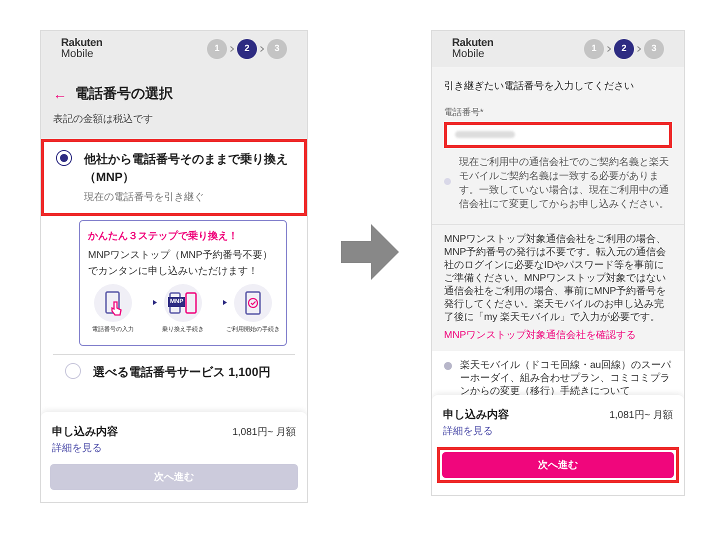  Describe the element at coordinates (60, 93) in the screenshot. I see `back-button: ←` at that location.